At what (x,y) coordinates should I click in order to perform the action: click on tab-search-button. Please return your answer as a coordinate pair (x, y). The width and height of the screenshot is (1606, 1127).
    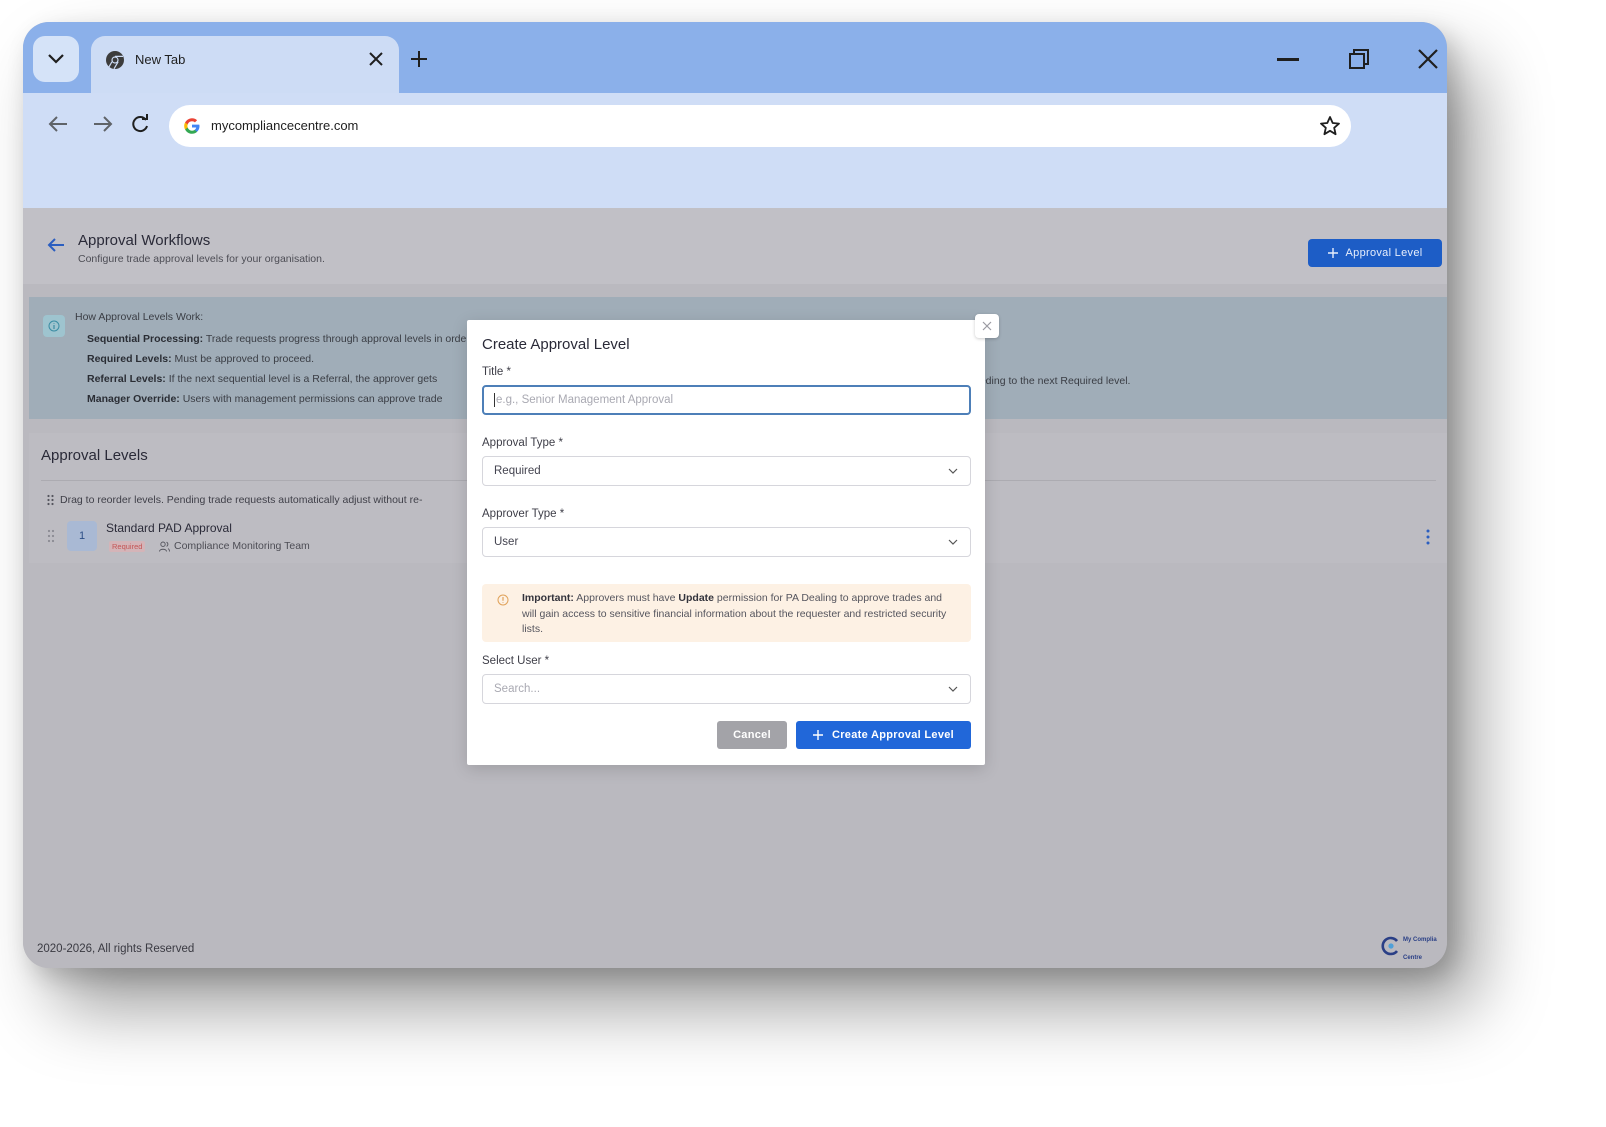
    Looking at the image, I should click on (56, 59).